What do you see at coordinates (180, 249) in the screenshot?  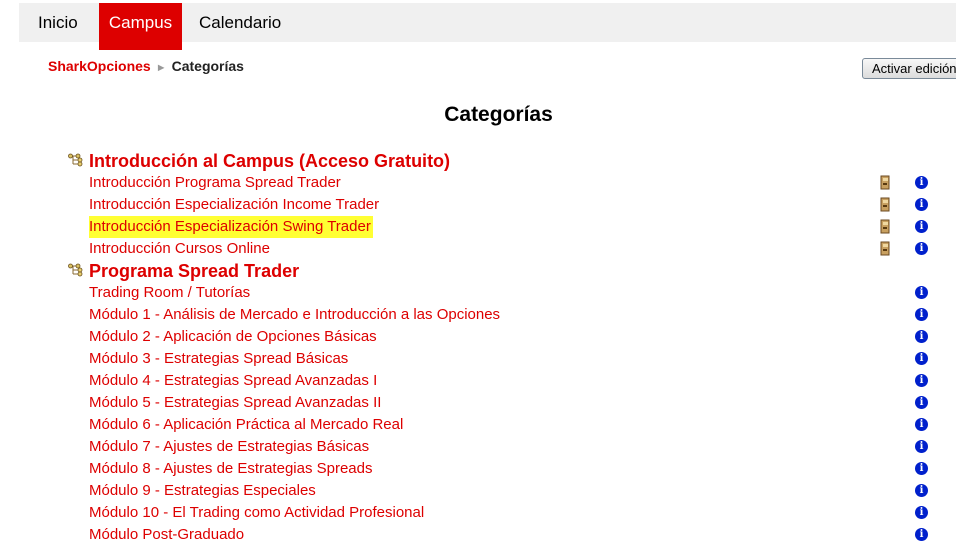 I see `course-link: Introducción Cursos Online` at bounding box center [180, 249].